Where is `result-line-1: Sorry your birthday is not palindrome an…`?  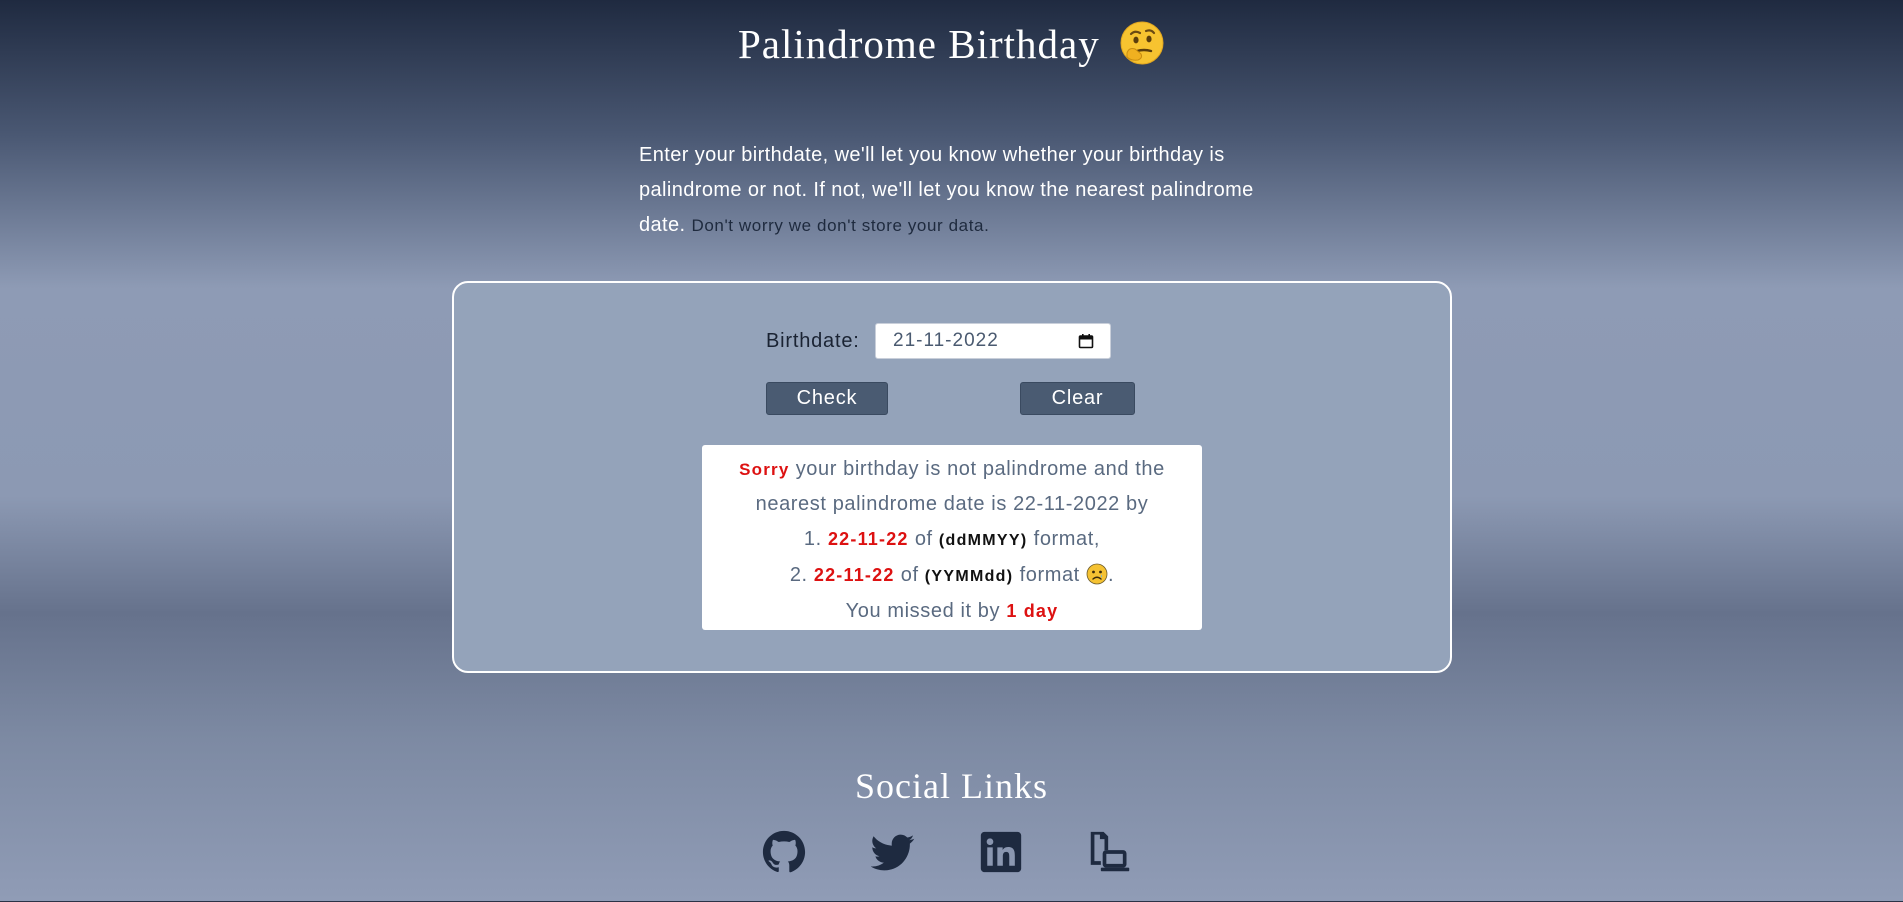
result-line-1: Sorry your birthday is not palindrome an… is located at coordinates (952, 469).